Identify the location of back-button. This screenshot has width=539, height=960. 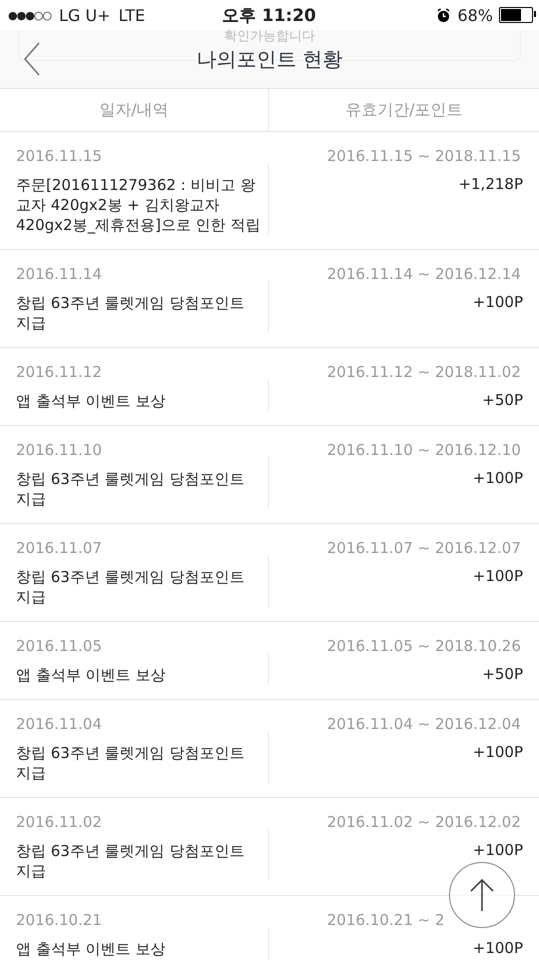
(32, 60).